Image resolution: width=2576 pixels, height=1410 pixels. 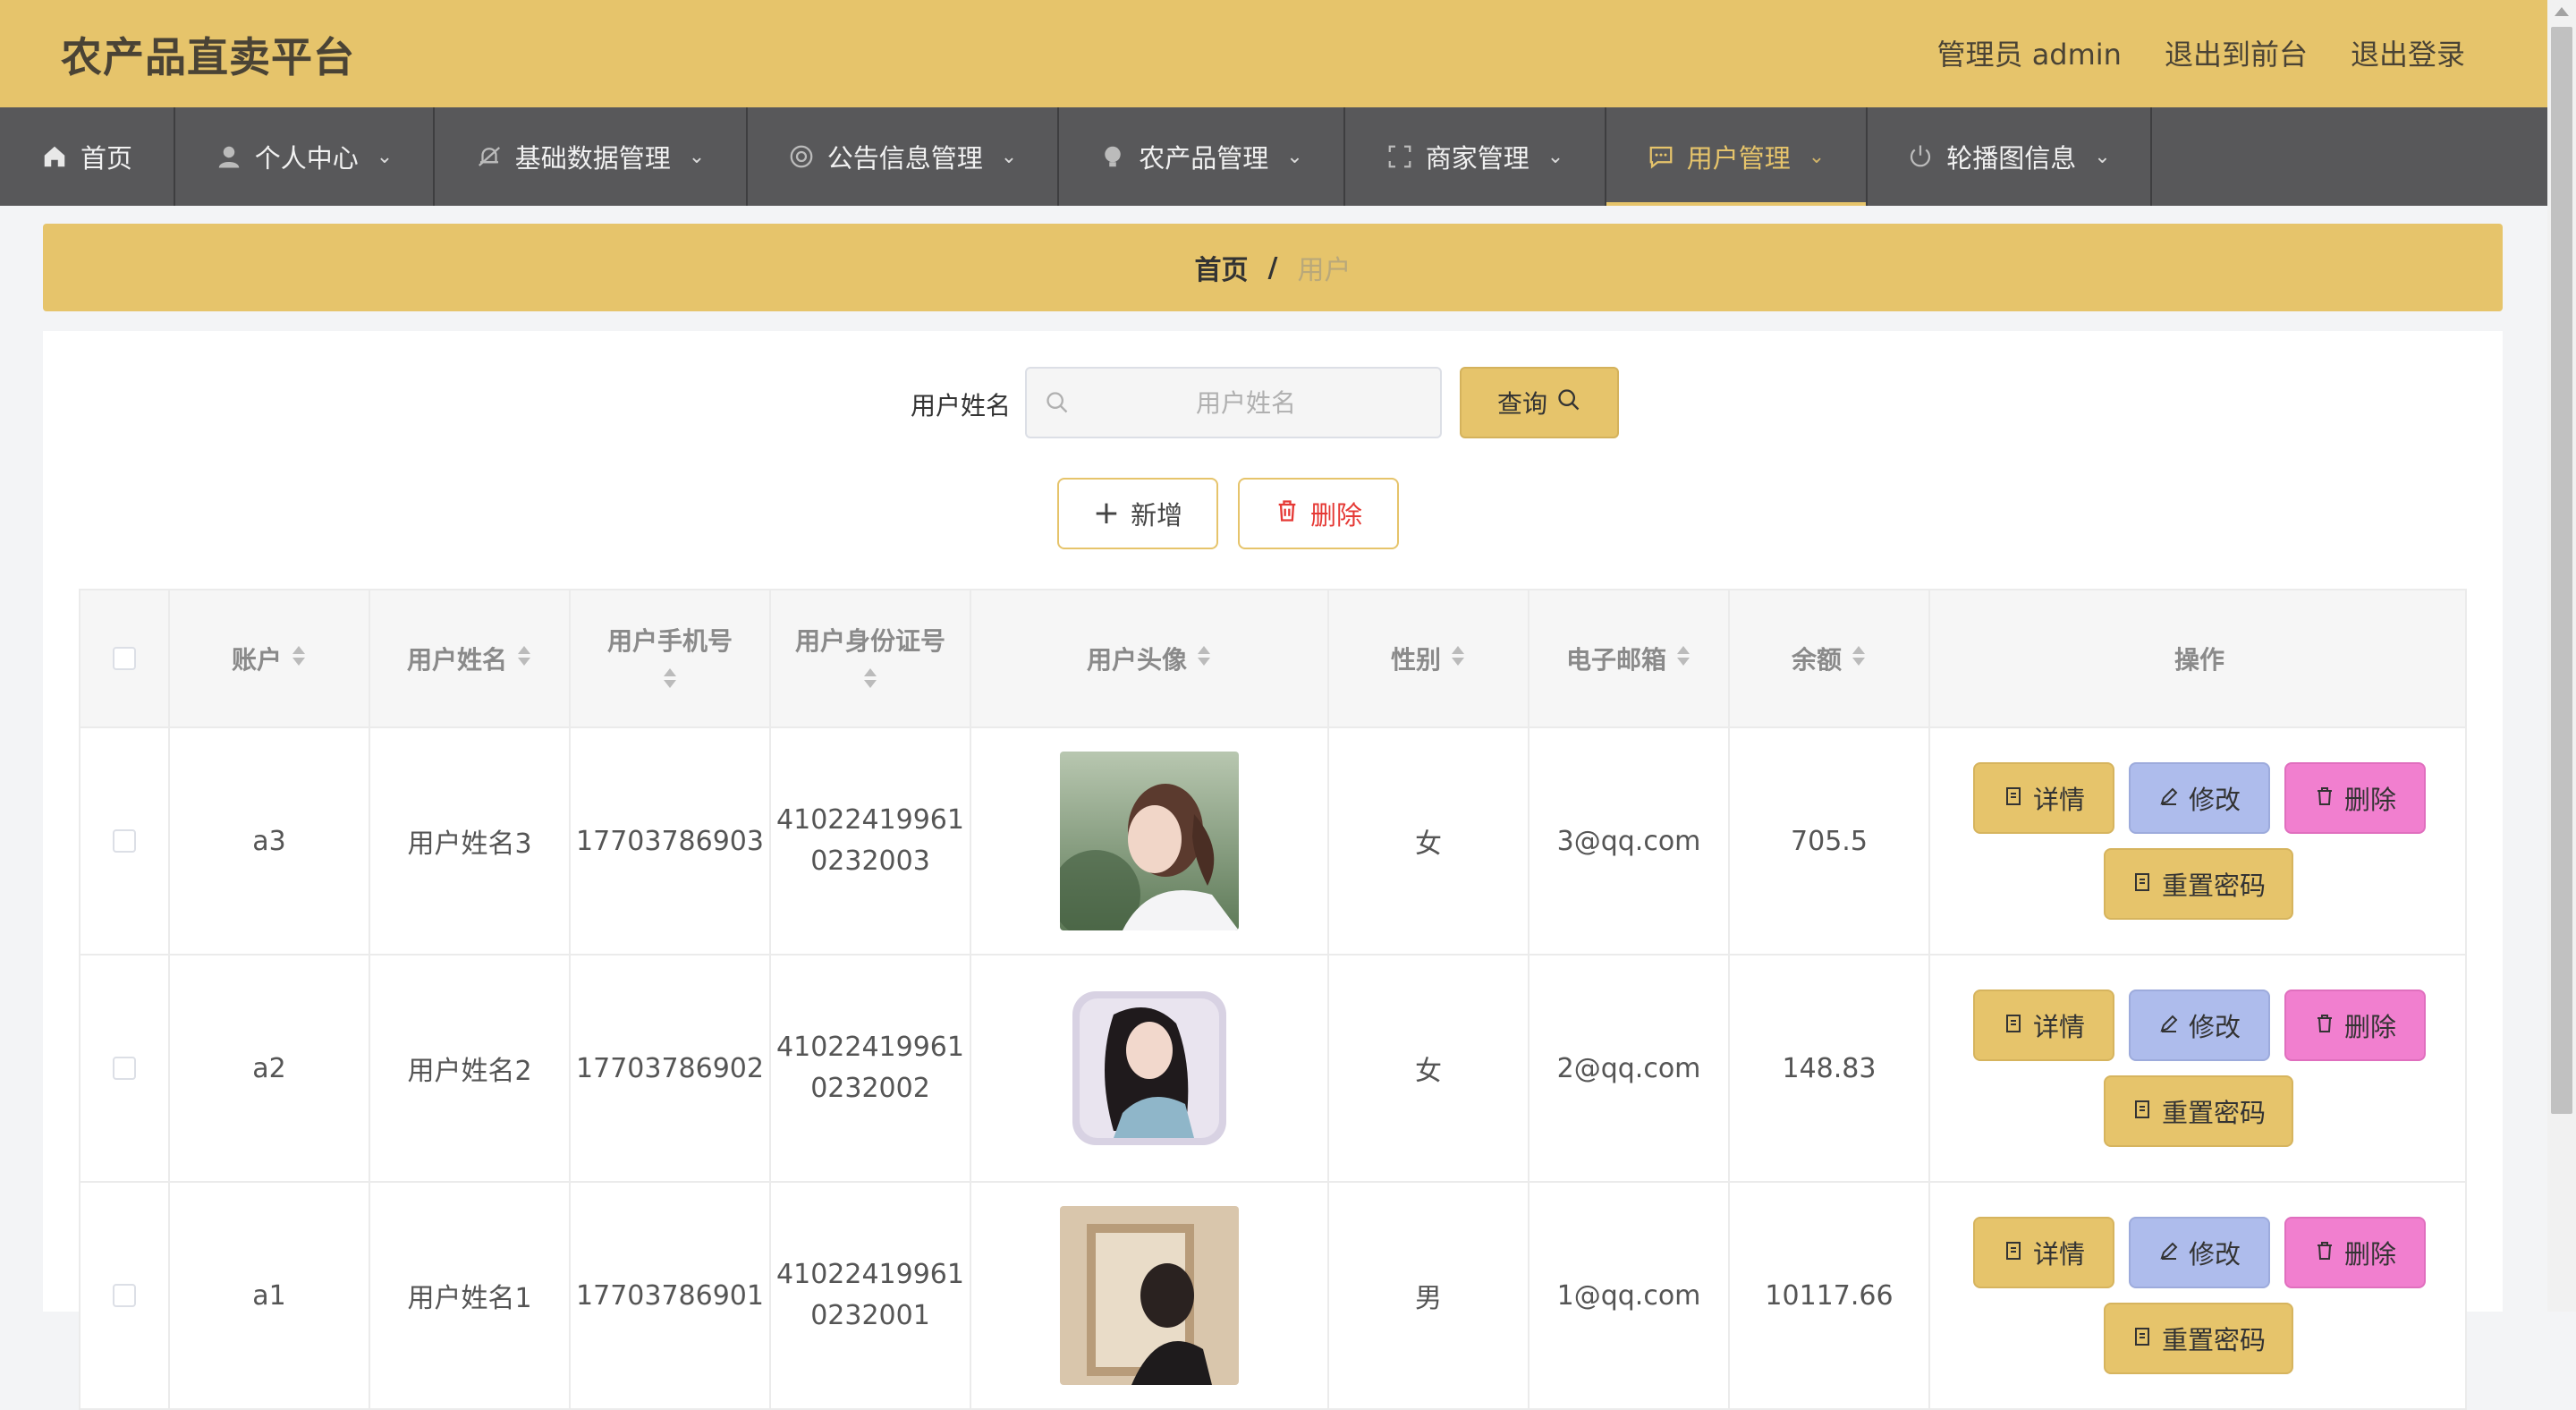 I want to click on nav-label: 个人中心, so click(x=306, y=158).